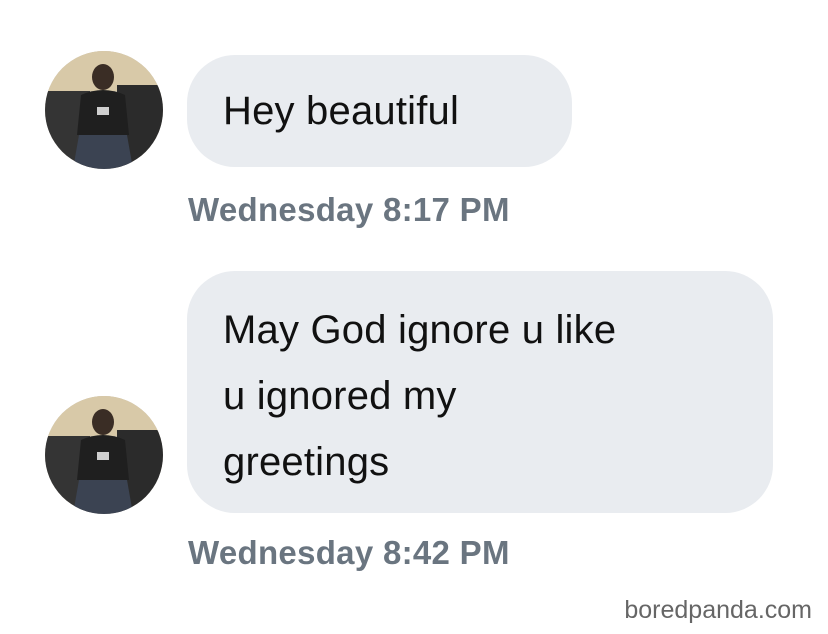  What do you see at coordinates (718, 610) in the screenshot?
I see `watermark: boredpanda.com` at bounding box center [718, 610].